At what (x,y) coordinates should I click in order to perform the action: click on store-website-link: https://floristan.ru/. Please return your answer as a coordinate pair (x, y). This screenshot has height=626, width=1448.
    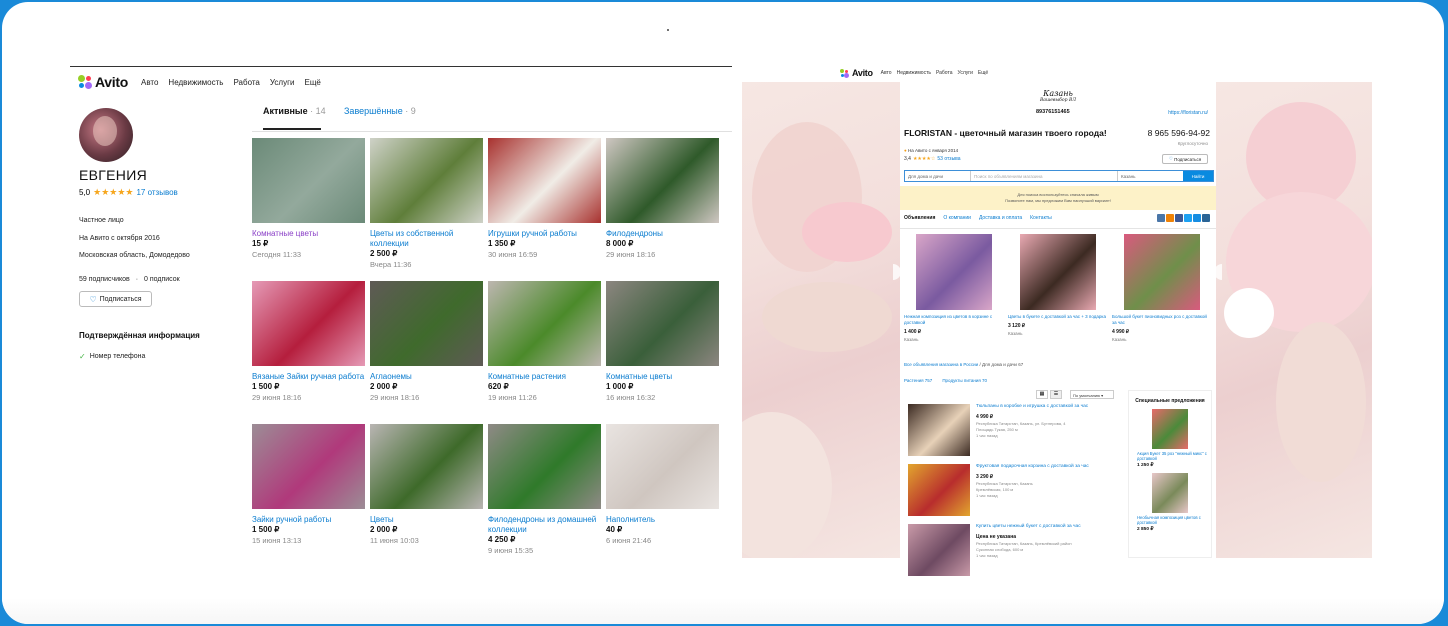
    Looking at the image, I should click on (1188, 113).